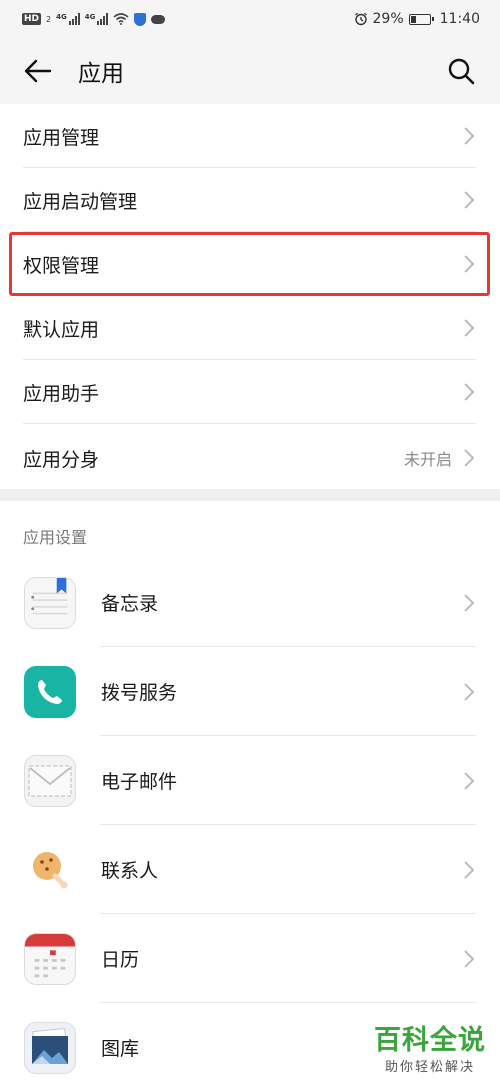  I want to click on watermark-subtitle: 助你轻松解决, so click(429, 1067).